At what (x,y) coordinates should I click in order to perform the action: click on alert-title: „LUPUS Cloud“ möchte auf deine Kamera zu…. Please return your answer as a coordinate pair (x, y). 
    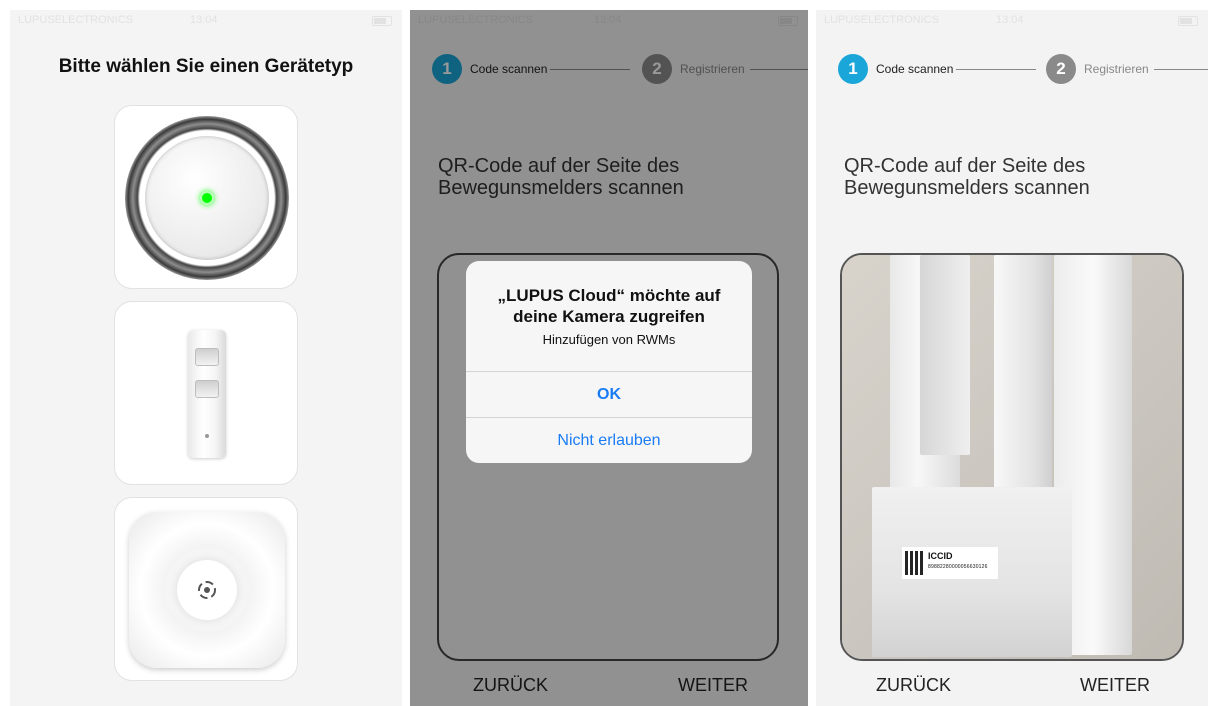
    Looking at the image, I should click on (609, 306).